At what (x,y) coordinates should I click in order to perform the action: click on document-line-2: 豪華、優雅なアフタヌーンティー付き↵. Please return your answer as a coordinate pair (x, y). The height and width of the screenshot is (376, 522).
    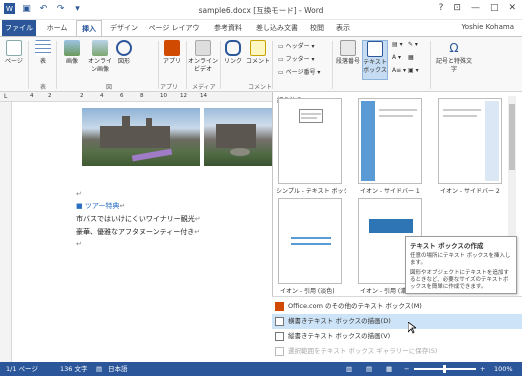
    Looking at the image, I should click on (138, 232).